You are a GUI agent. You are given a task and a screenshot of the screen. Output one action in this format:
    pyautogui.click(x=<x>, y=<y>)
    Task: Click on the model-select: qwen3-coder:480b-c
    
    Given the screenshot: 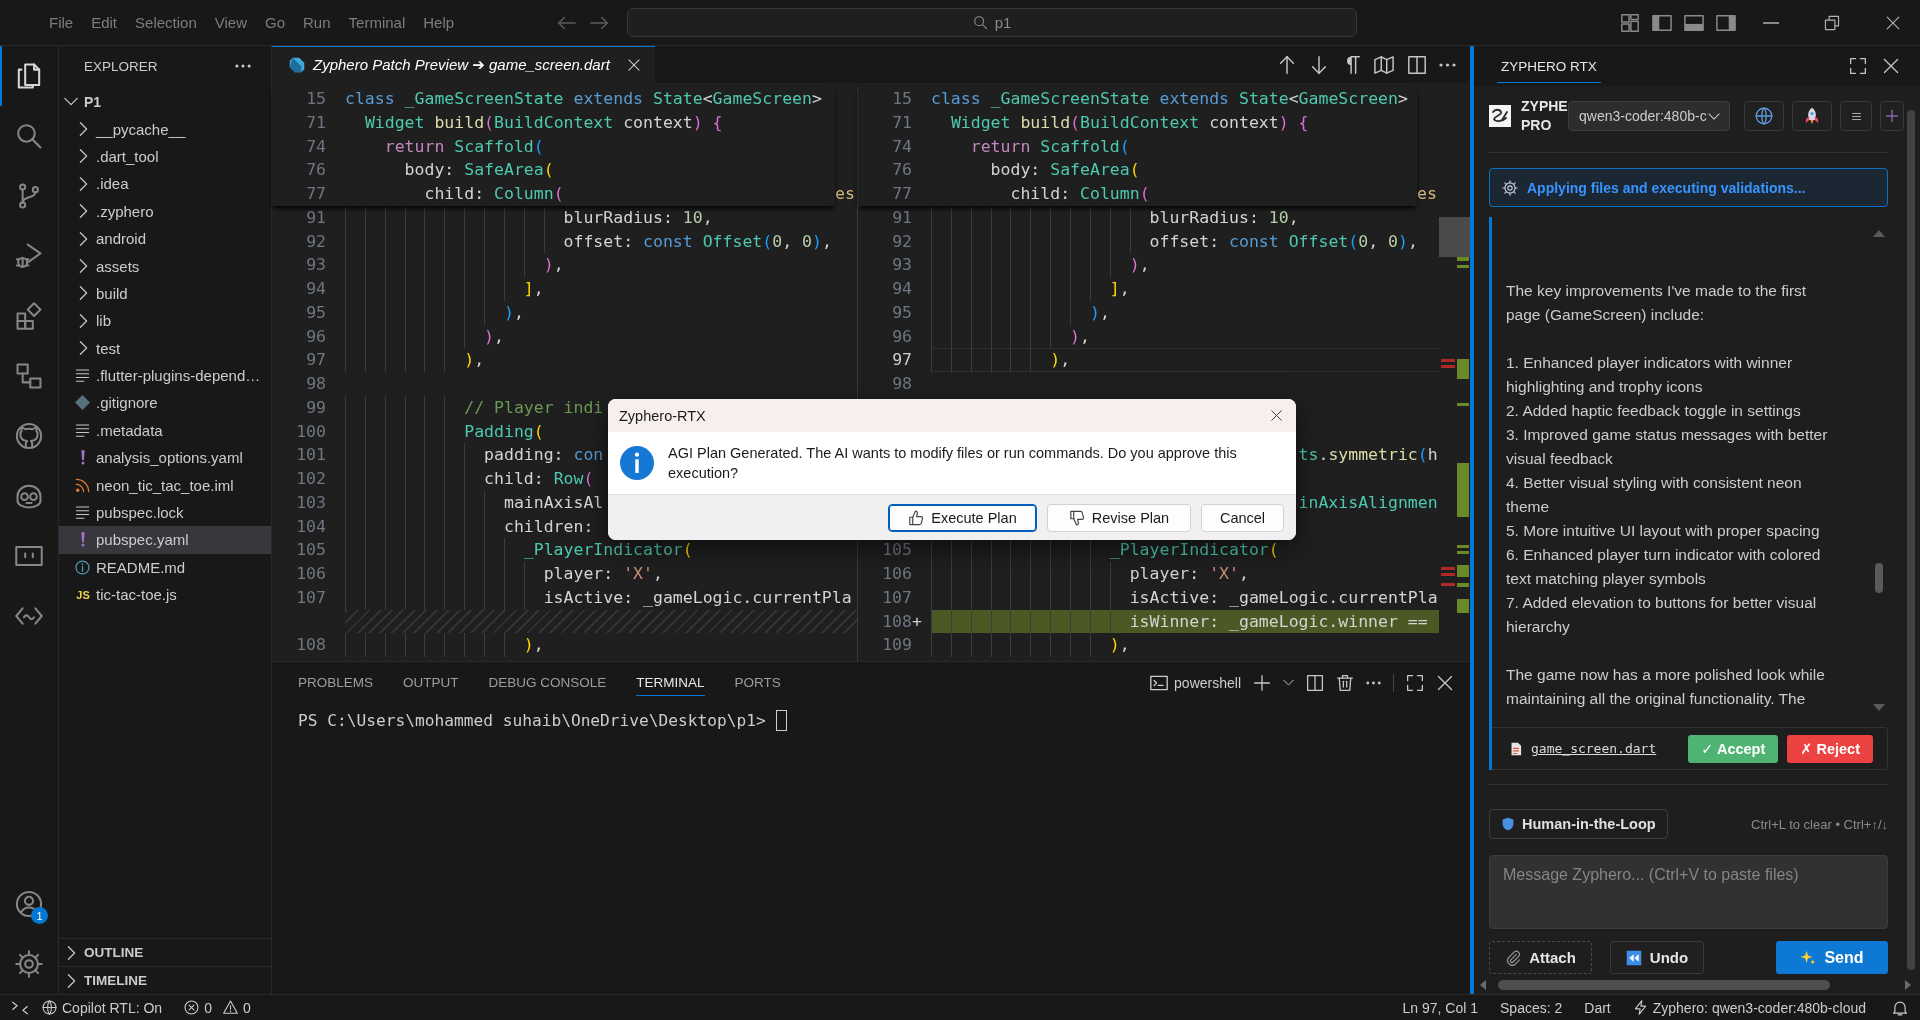 What is the action you would take?
    pyautogui.click(x=1649, y=116)
    